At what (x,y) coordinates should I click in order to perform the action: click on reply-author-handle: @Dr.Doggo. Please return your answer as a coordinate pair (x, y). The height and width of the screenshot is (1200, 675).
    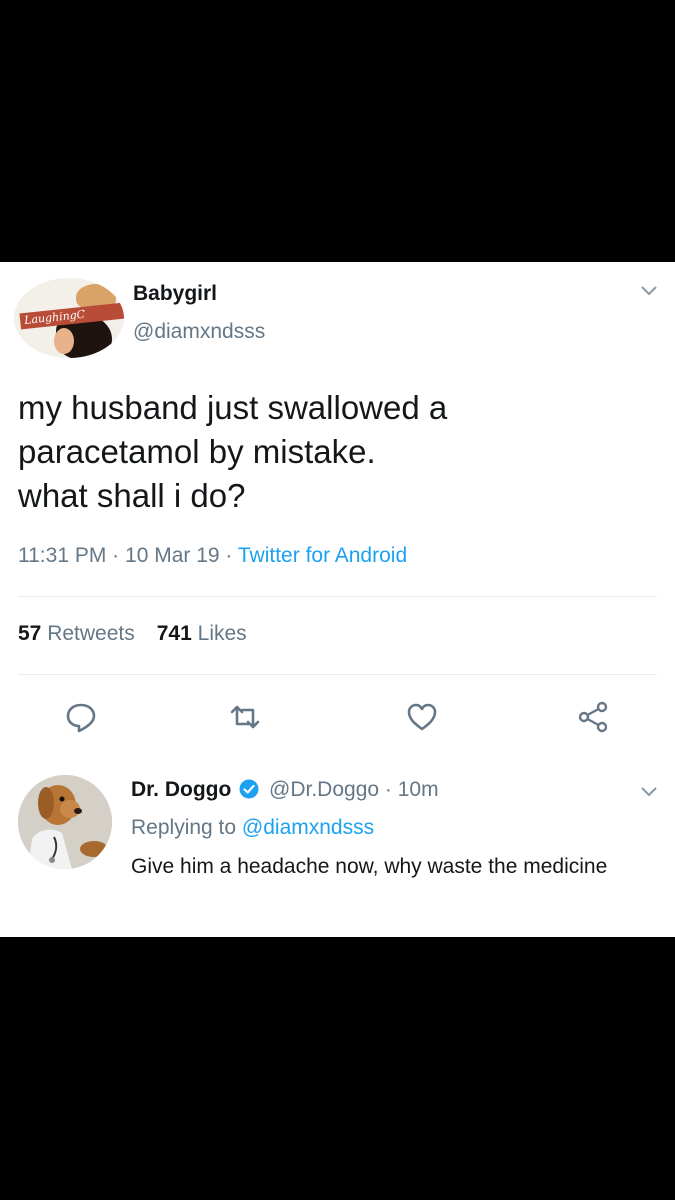
    Looking at the image, I should click on (324, 789).